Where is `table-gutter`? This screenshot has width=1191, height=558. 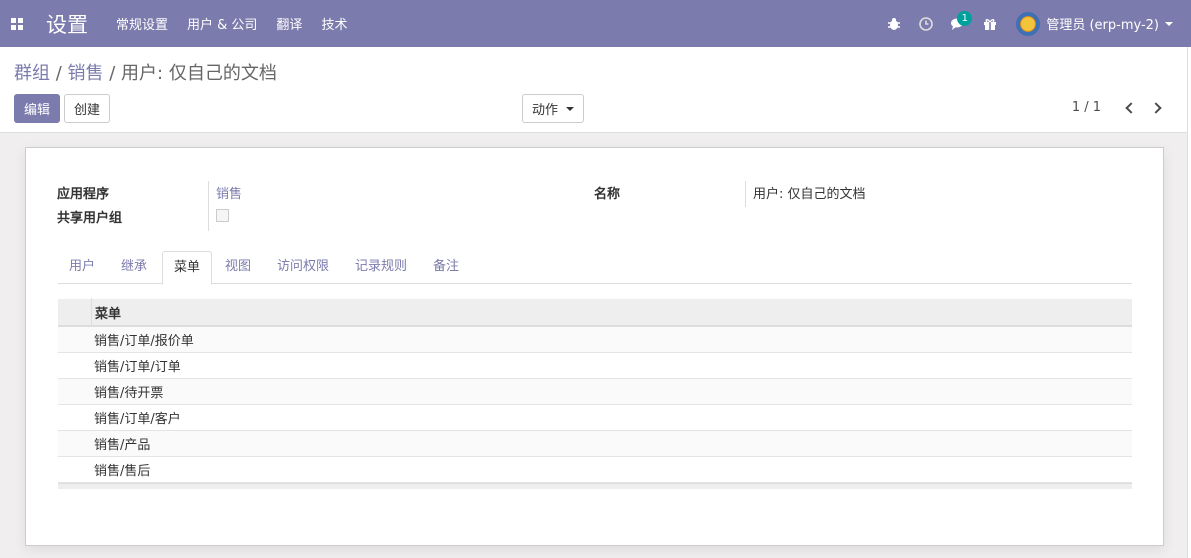 table-gutter is located at coordinates (75, 312).